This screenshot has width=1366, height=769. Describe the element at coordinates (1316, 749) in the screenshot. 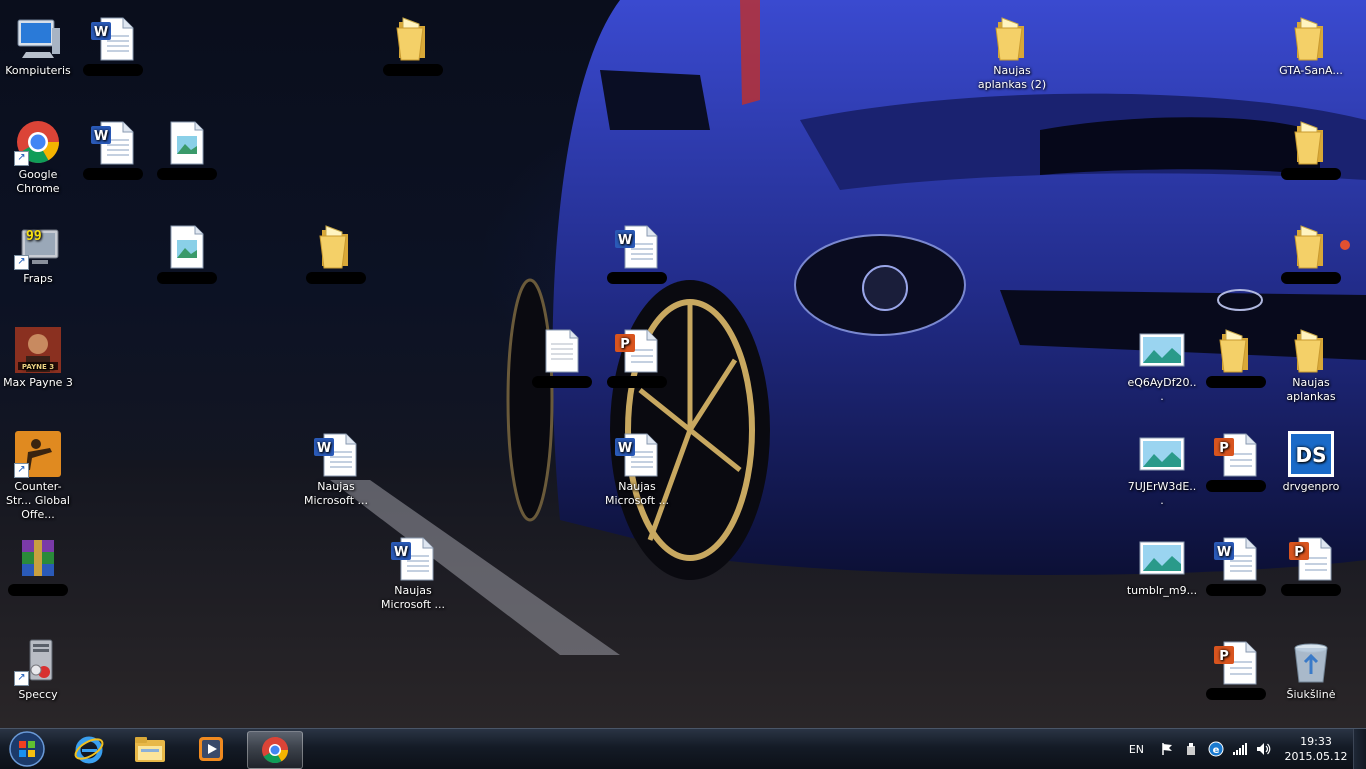

I see `clock: 19:33 2015.05.12` at that location.